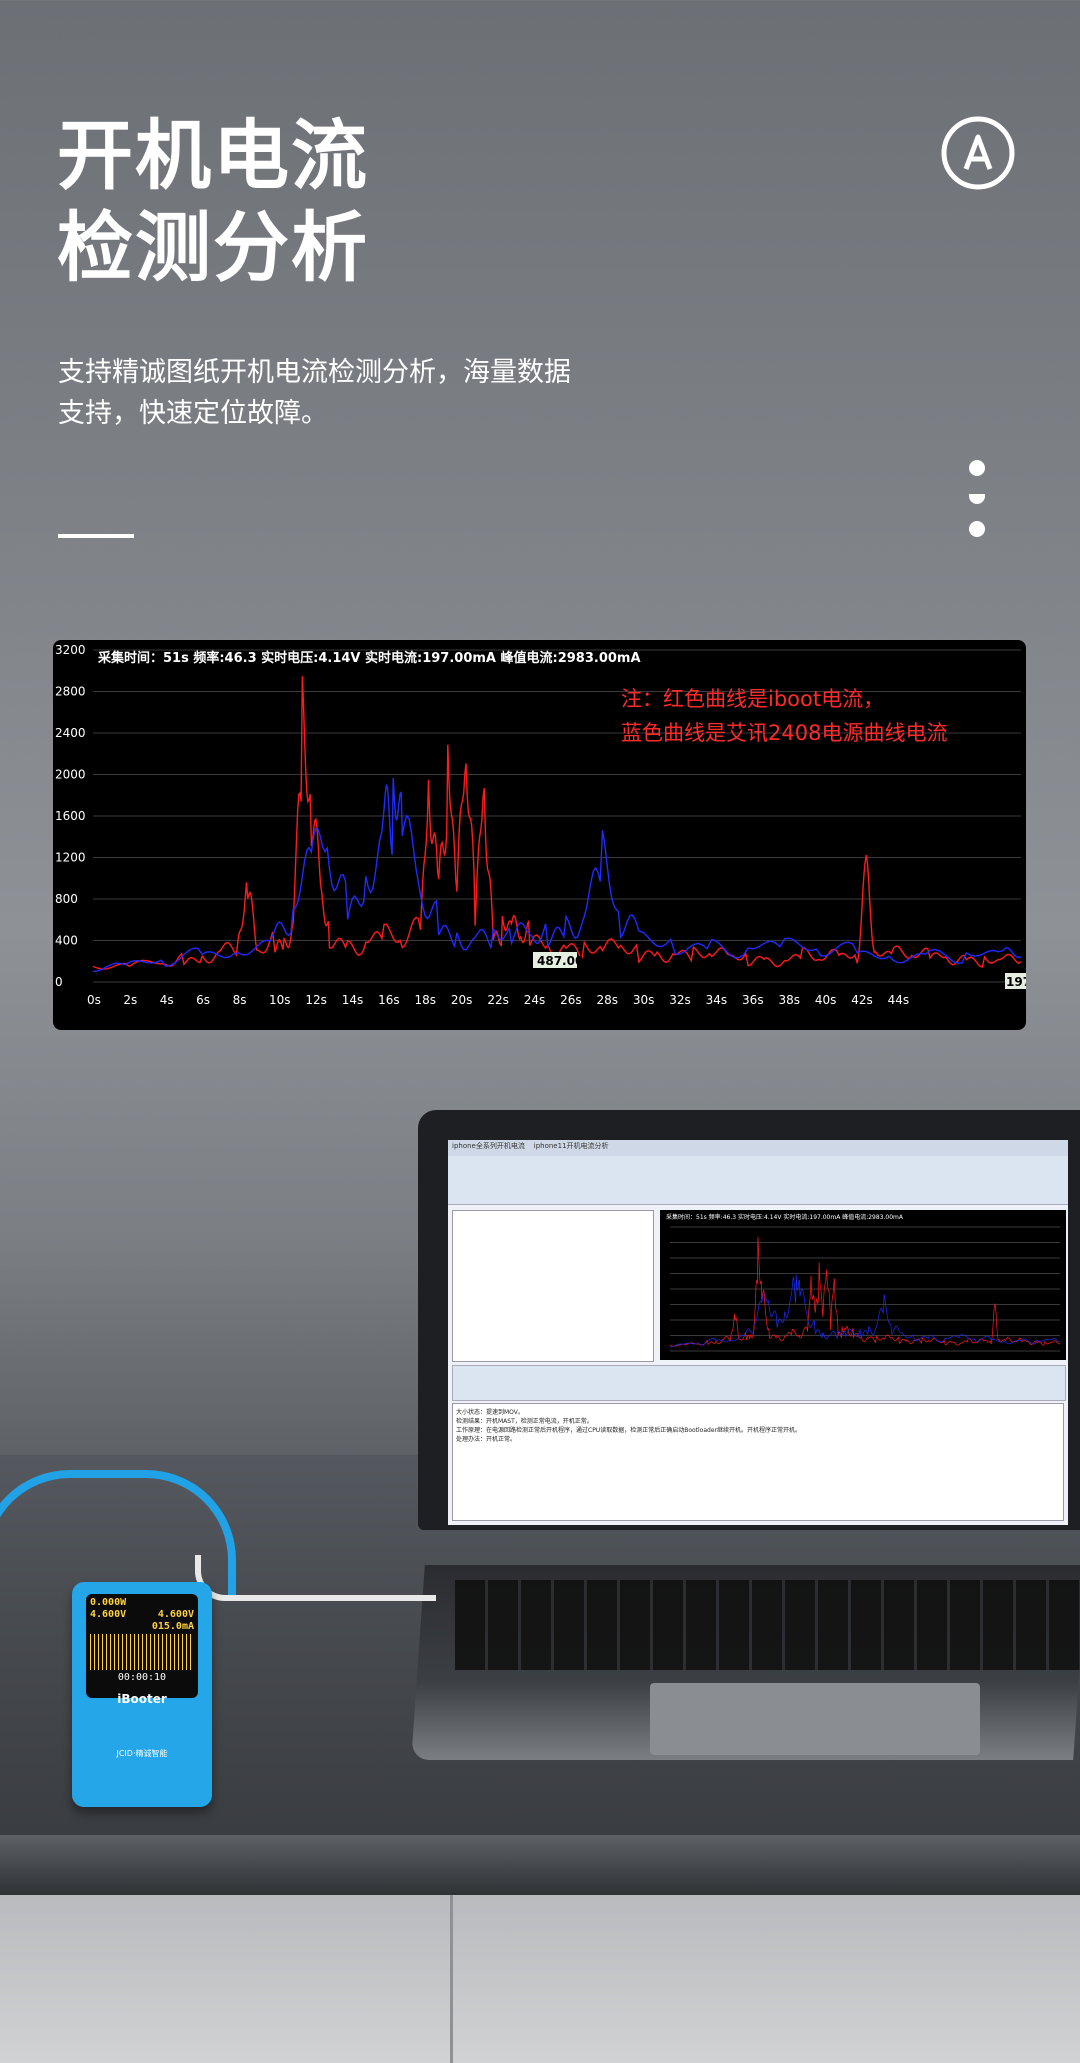 This screenshot has height=2063, width=1080. What do you see at coordinates (486, 1439) in the screenshot?
I see `result-line-4: 处理办法：开机正常。` at bounding box center [486, 1439].